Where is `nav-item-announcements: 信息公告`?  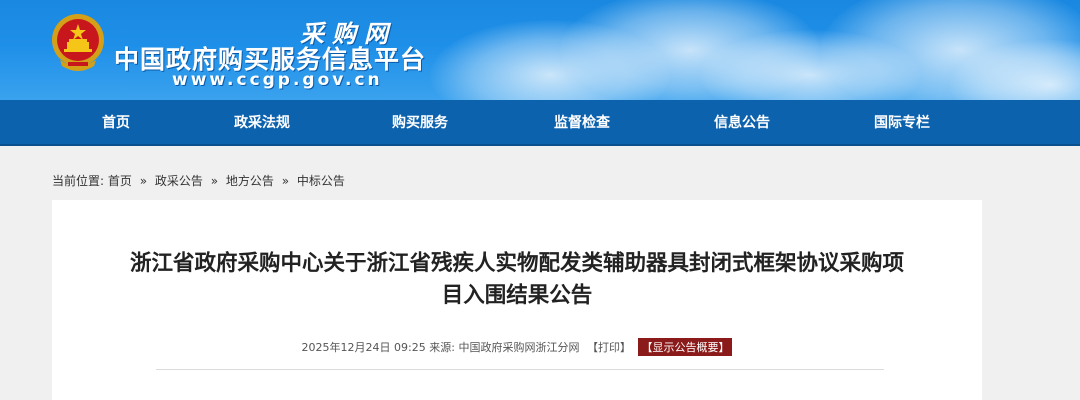 nav-item-announcements: 信息公告 is located at coordinates (742, 123).